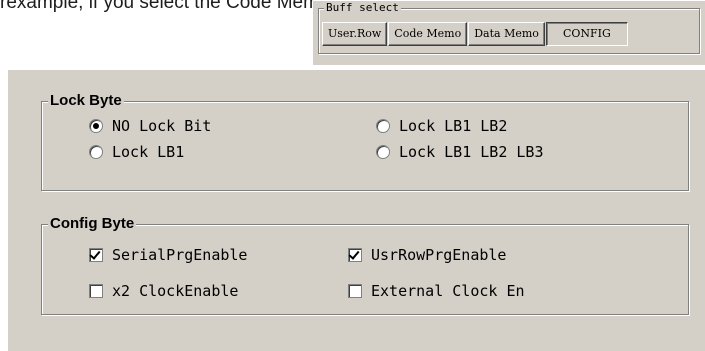 The width and height of the screenshot is (705, 351). Describe the element at coordinates (96, 126) in the screenshot. I see `radio-button-selected` at that location.